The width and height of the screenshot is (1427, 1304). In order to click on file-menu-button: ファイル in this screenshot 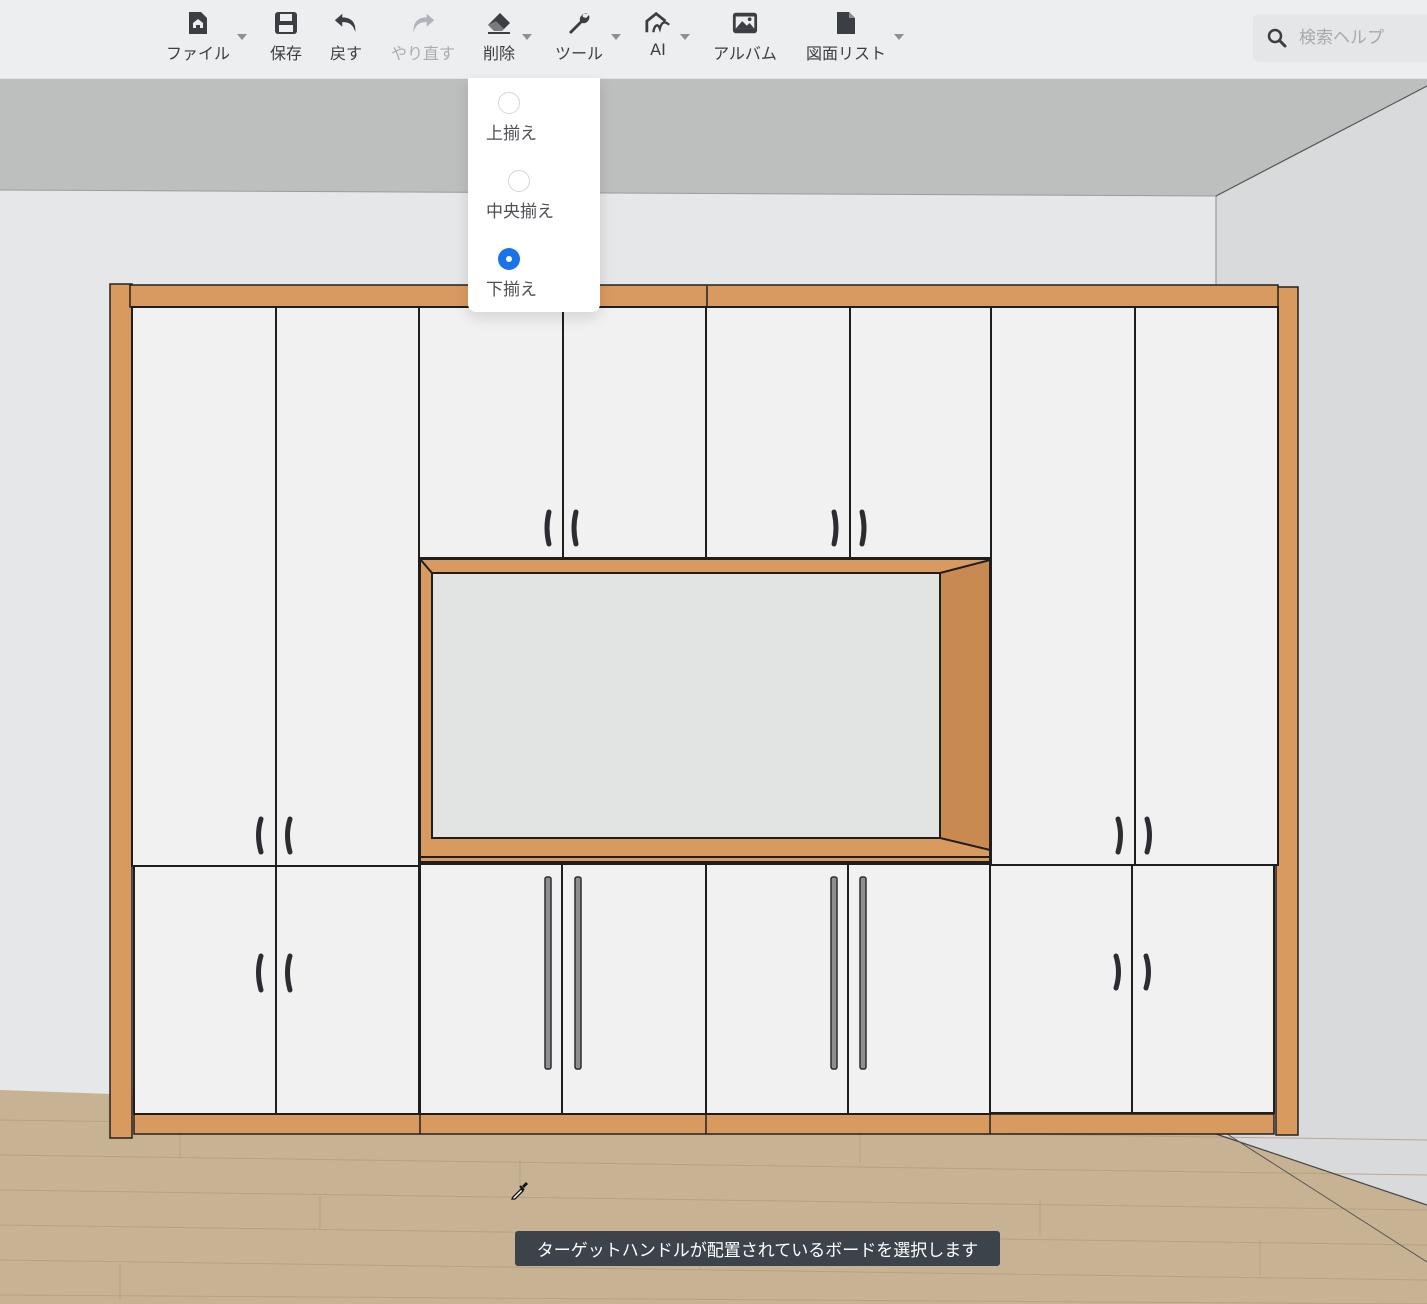, I will do `click(198, 40)`.